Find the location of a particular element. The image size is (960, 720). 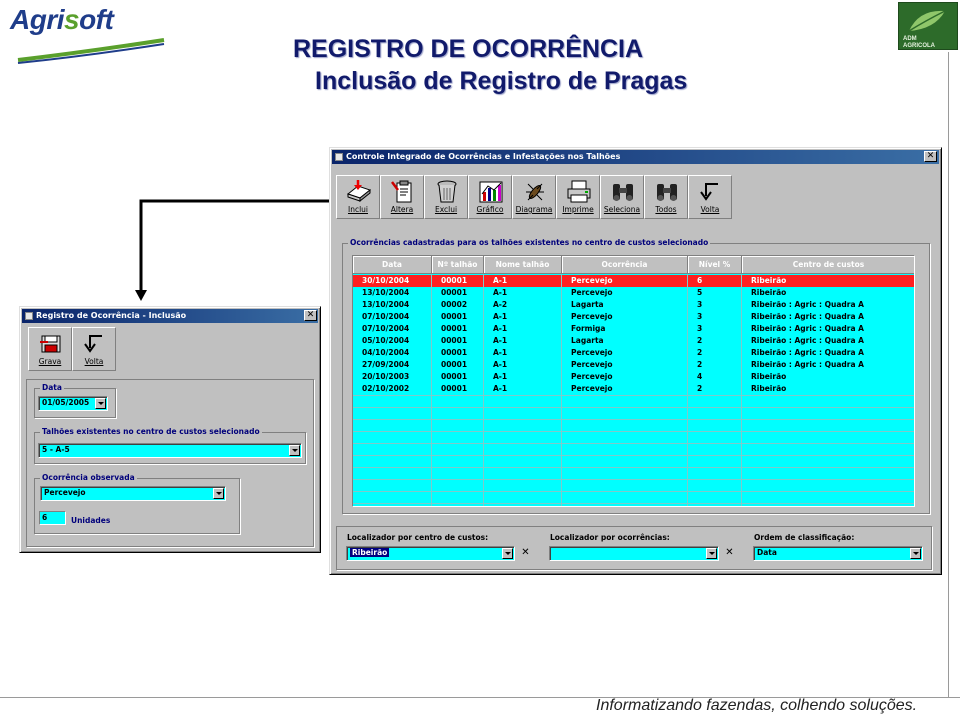

table-cell: Percevejo is located at coordinates (625, 353).